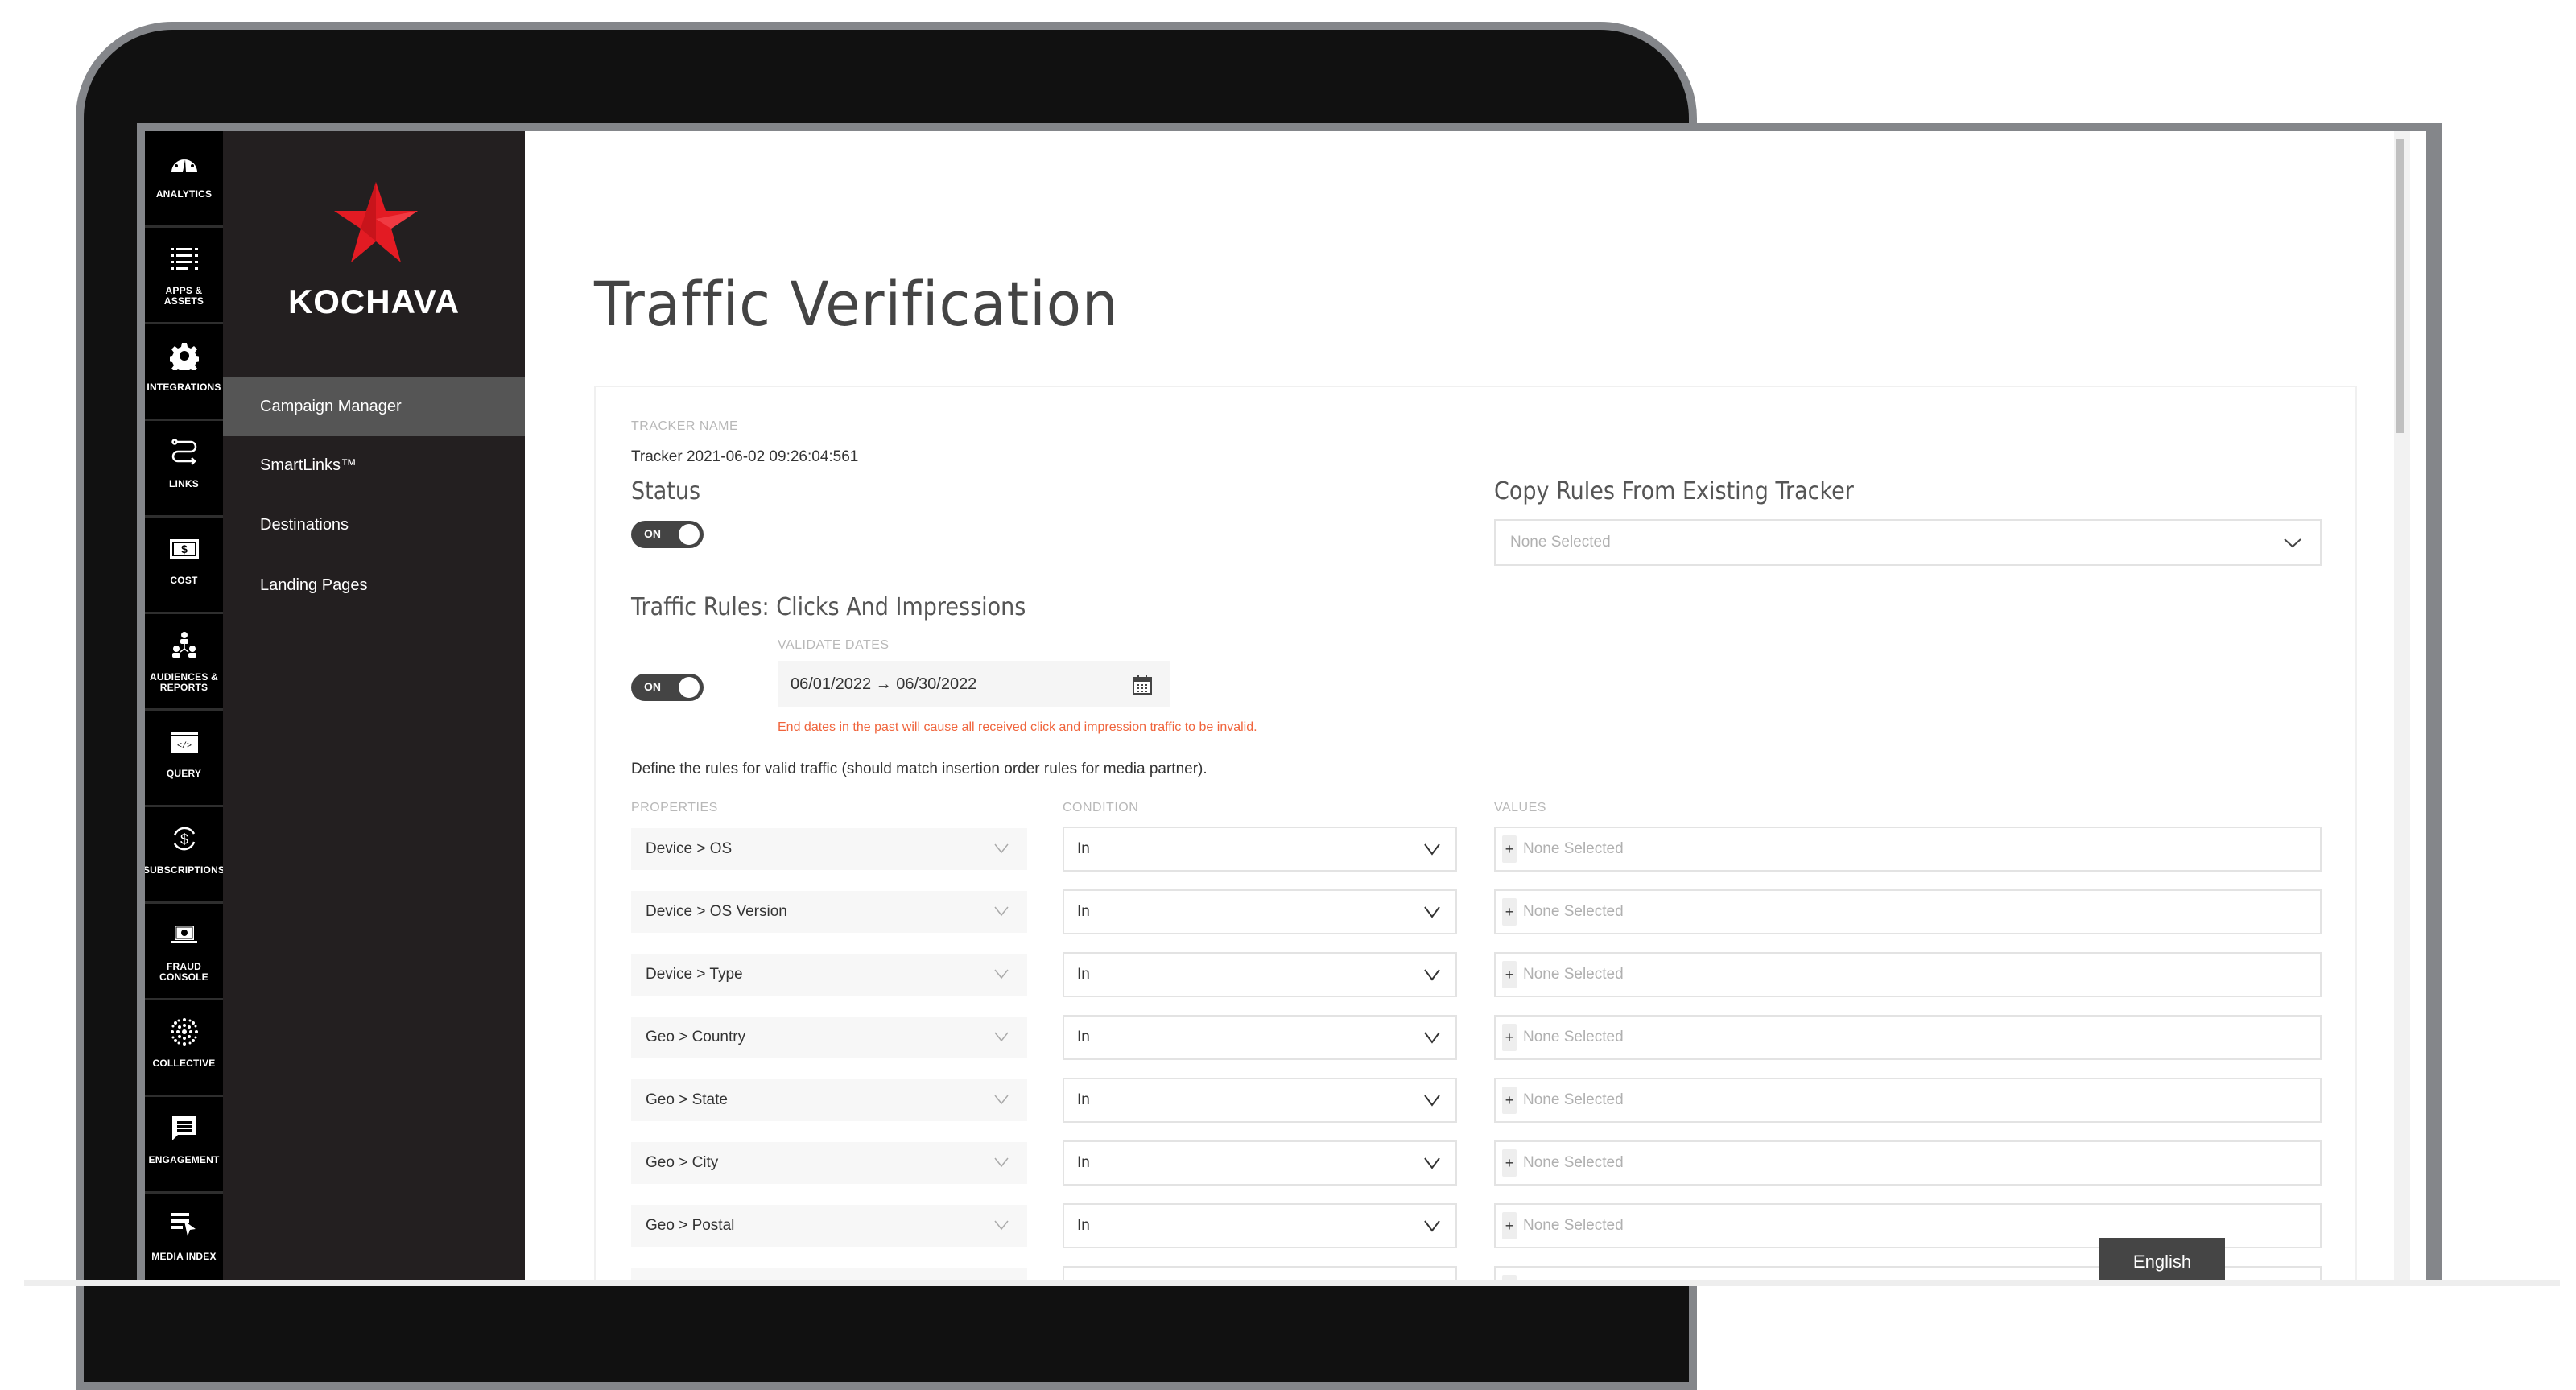 The height and width of the screenshot is (1390, 2576). I want to click on status-heading: Status, so click(666, 491).